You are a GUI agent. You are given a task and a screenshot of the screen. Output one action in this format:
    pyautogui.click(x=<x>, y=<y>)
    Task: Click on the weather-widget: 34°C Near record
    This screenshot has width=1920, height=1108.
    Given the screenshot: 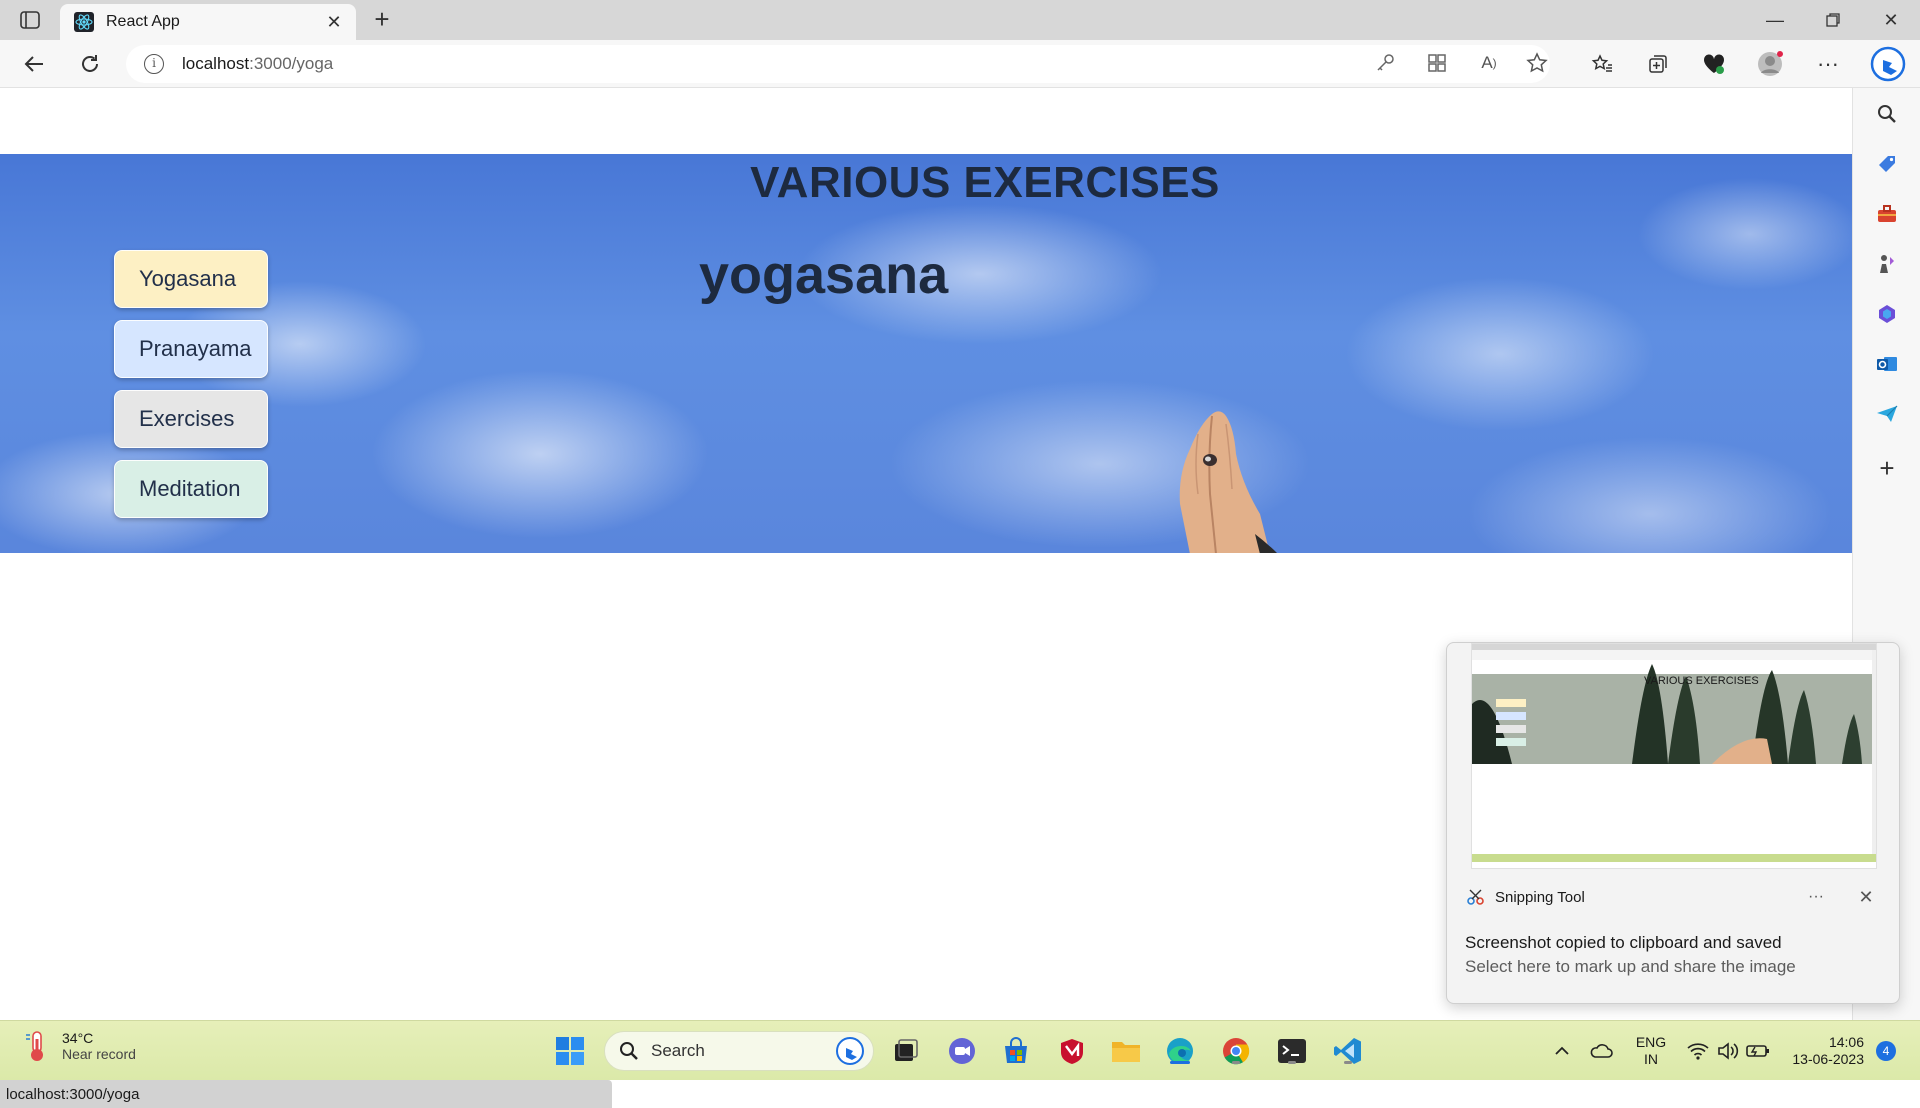 What is the action you would take?
    pyautogui.click(x=80, y=1046)
    